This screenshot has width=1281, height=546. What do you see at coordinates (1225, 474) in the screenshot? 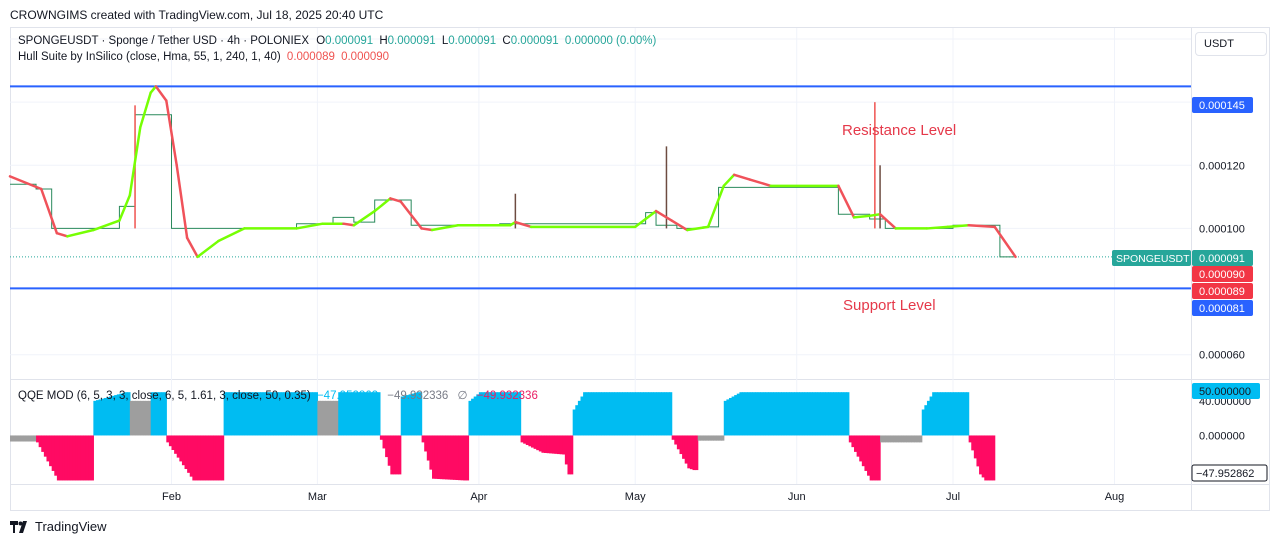
I see `qqe-badge-text: −47.952862` at bounding box center [1225, 474].